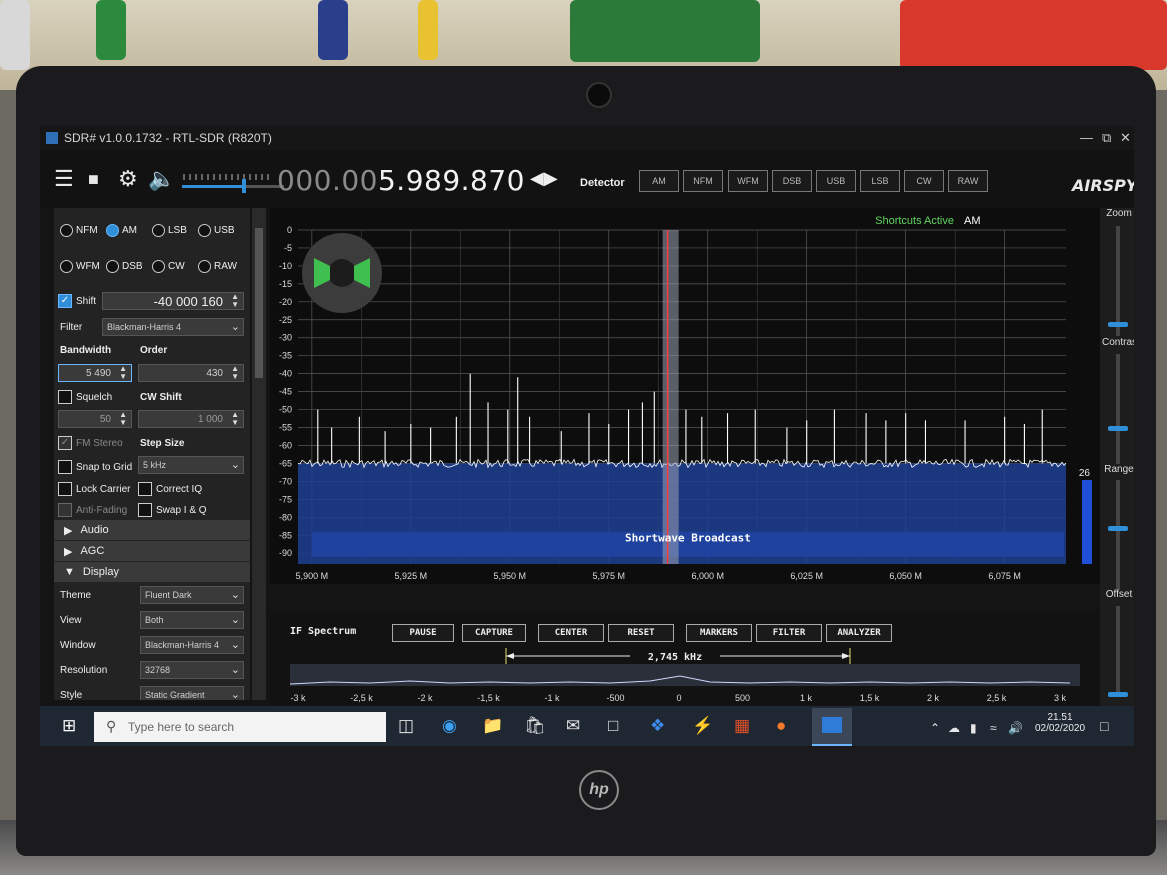 The width and height of the screenshot is (1167, 875). I want to click on theme-select: Fluent Dark ⌄, so click(192, 595).